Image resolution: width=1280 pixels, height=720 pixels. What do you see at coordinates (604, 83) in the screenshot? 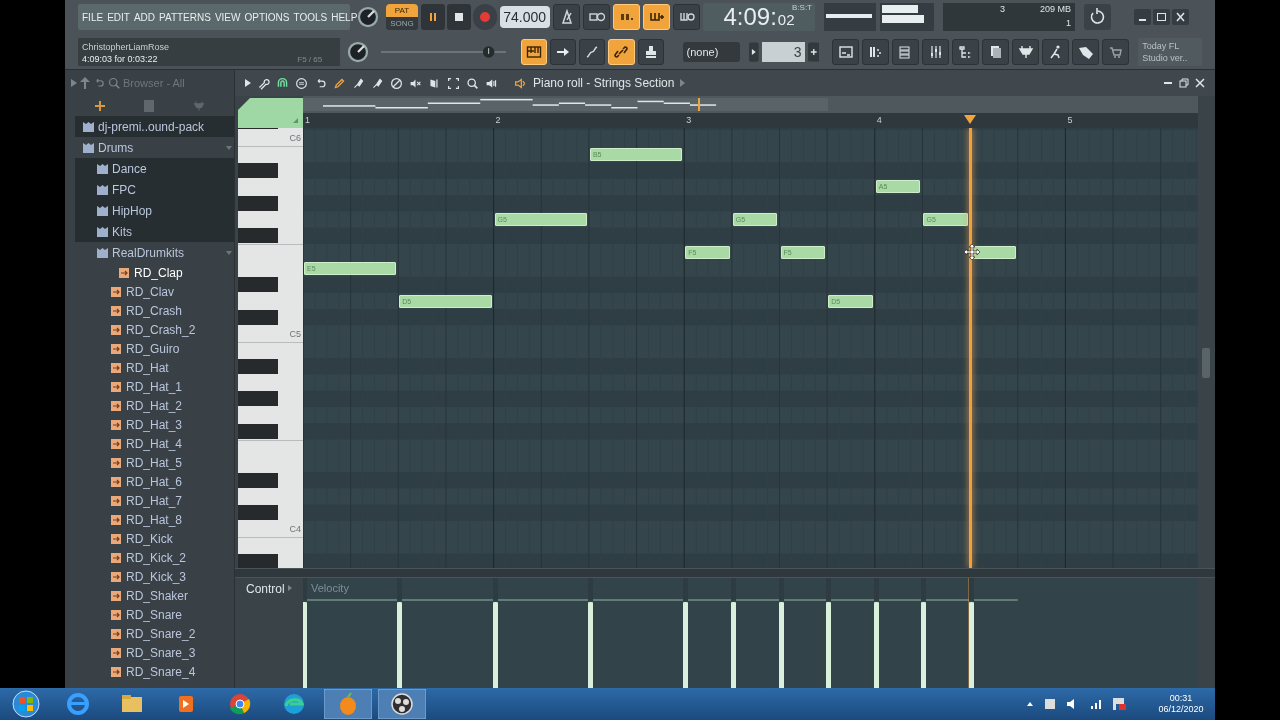
I see `piano-roll-title: Piano roll - Strings Section` at bounding box center [604, 83].